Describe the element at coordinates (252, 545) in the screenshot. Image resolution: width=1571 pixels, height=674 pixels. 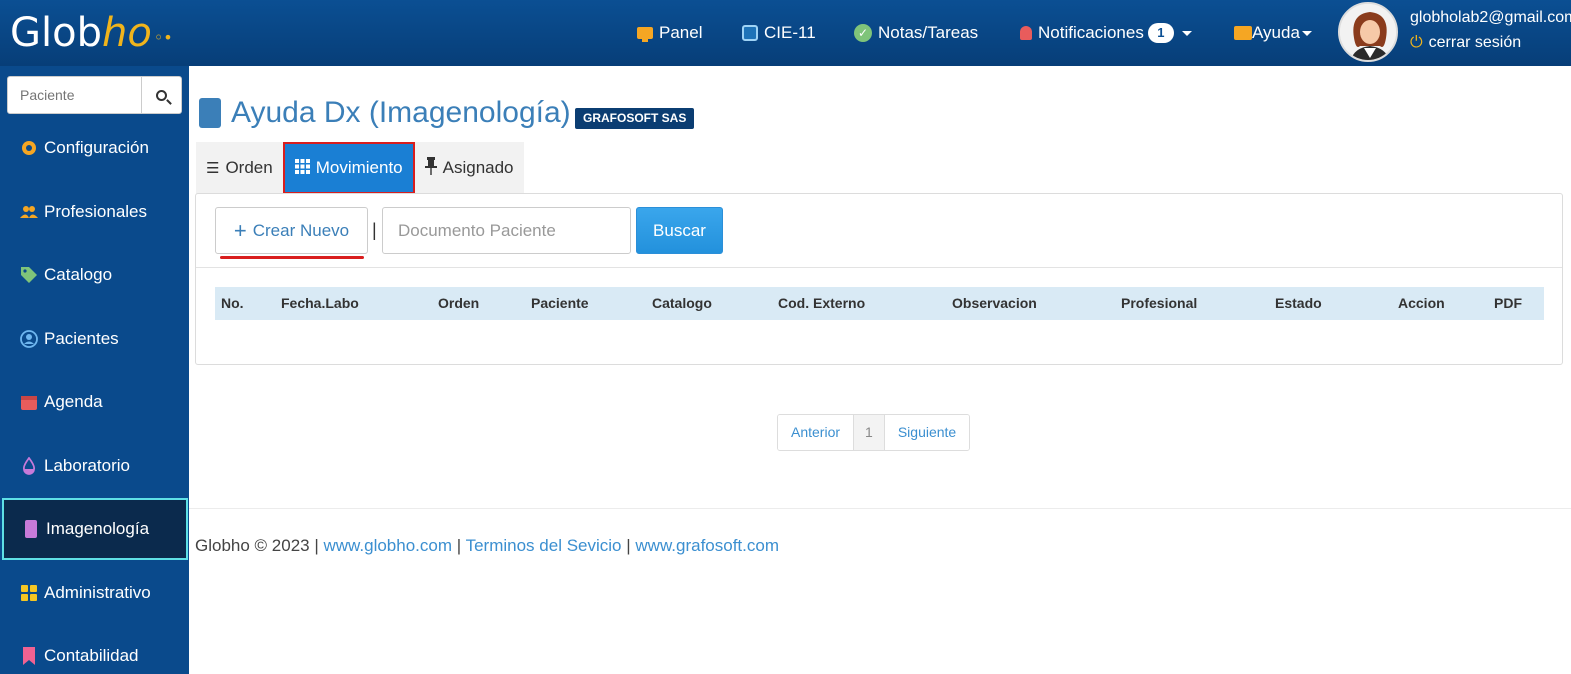
I see `footer-copyright: Globho © 2023` at that location.